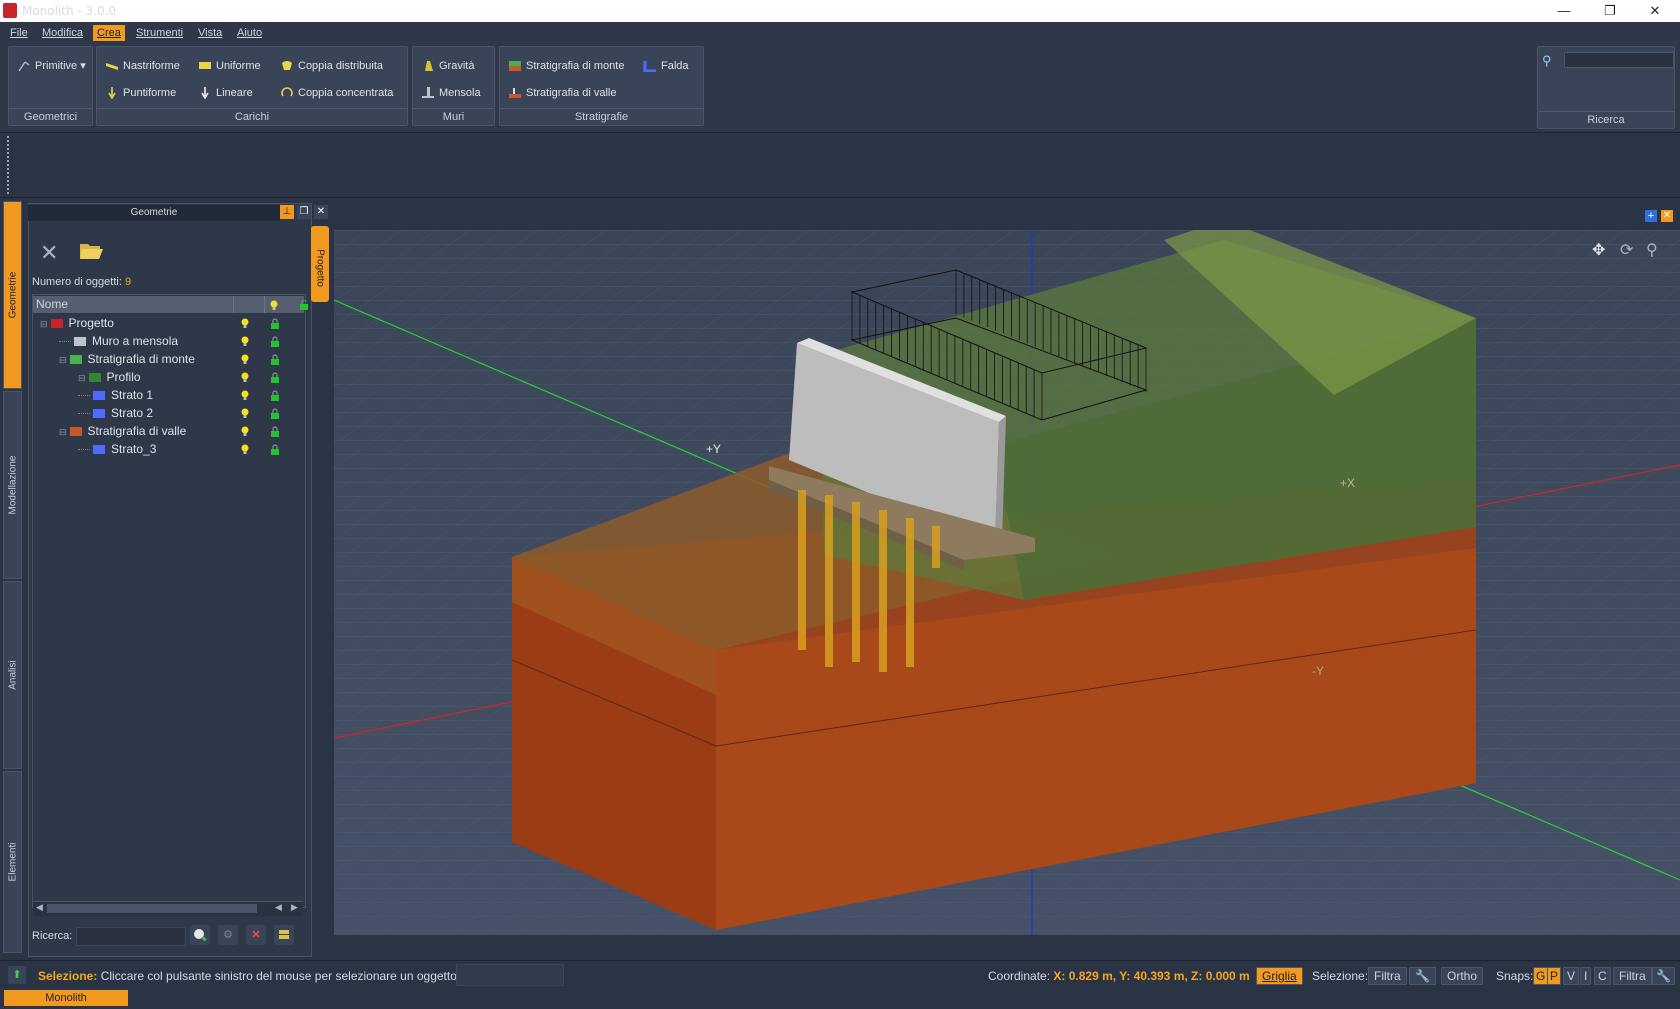 Image resolution: width=1680 pixels, height=1009 pixels. I want to click on mensola-label: Mensola, so click(460, 93).